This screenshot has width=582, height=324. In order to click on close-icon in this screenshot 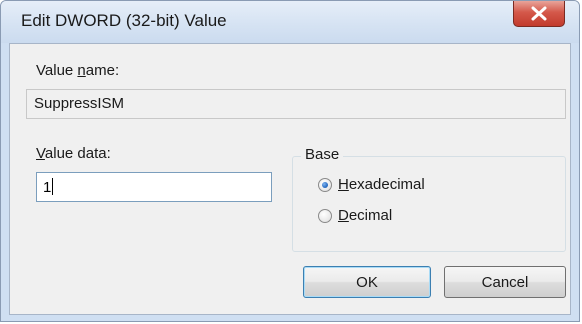, I will do `click(539, 13)`.